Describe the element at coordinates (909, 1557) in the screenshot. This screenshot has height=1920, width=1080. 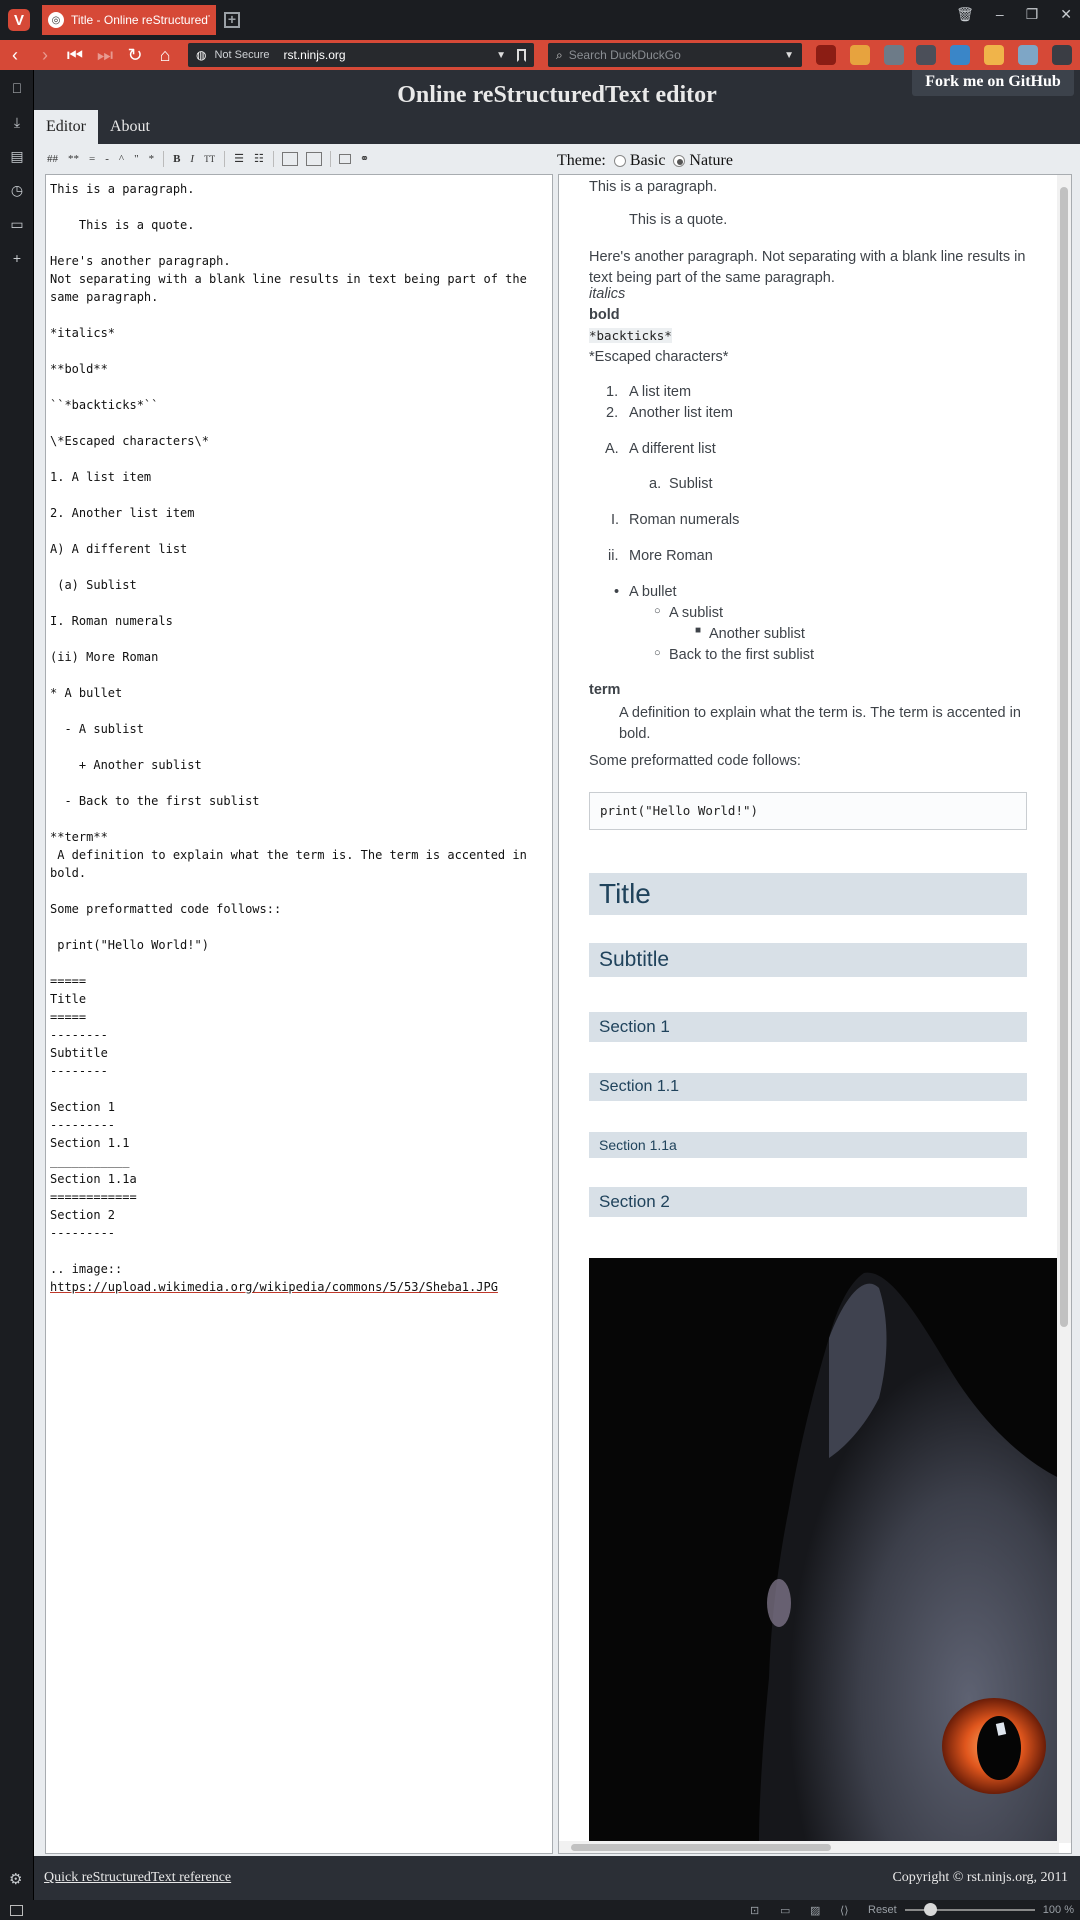
I see `cat-photo` at that location.